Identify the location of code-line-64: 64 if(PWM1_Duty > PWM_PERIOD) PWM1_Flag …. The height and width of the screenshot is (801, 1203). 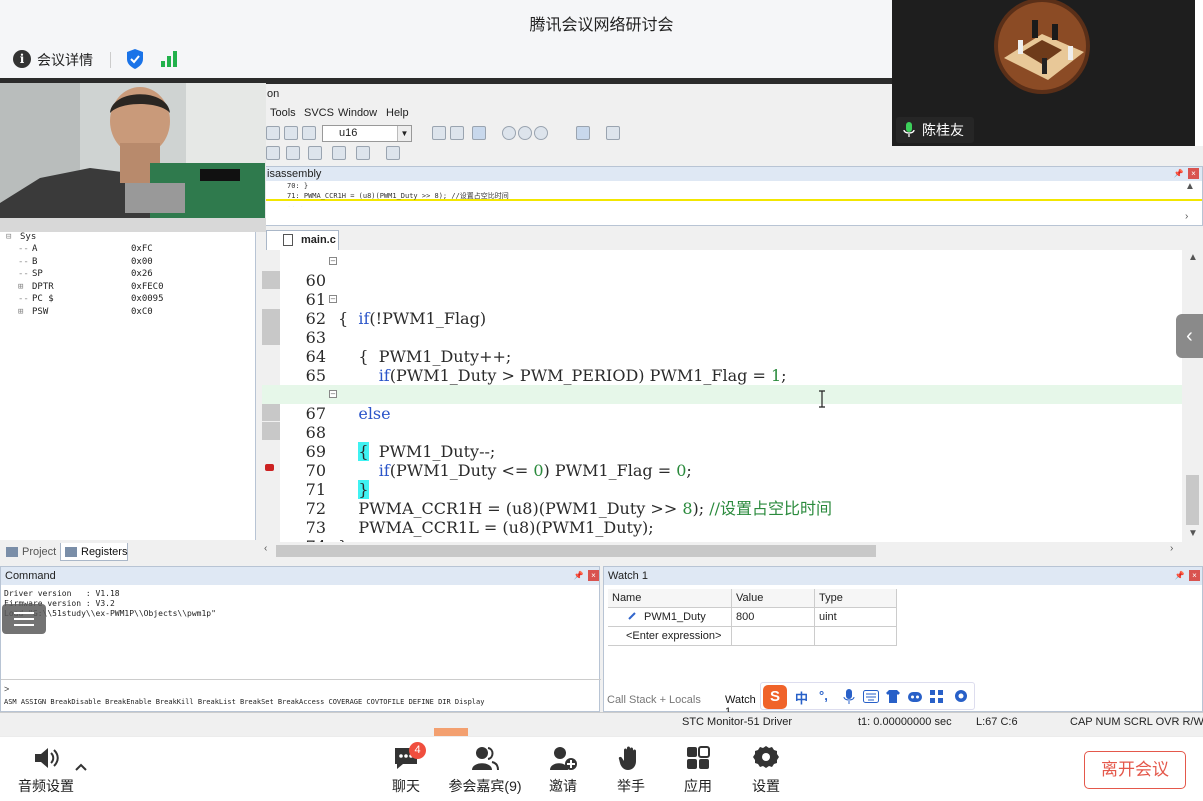
(546, 366).